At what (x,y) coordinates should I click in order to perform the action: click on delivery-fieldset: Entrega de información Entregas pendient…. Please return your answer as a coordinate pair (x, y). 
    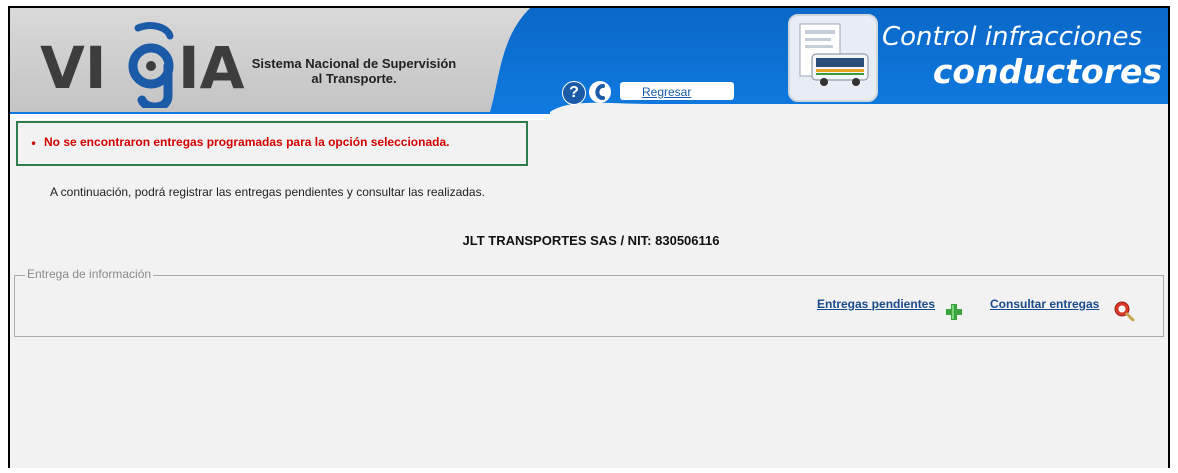
    Looking at the image, I should click on (589, 302).